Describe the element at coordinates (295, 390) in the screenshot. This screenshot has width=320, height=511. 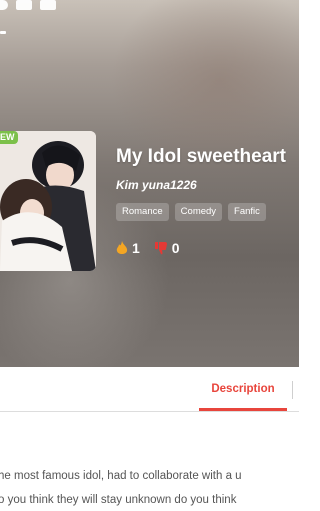
I see `tab-divider` at that location.